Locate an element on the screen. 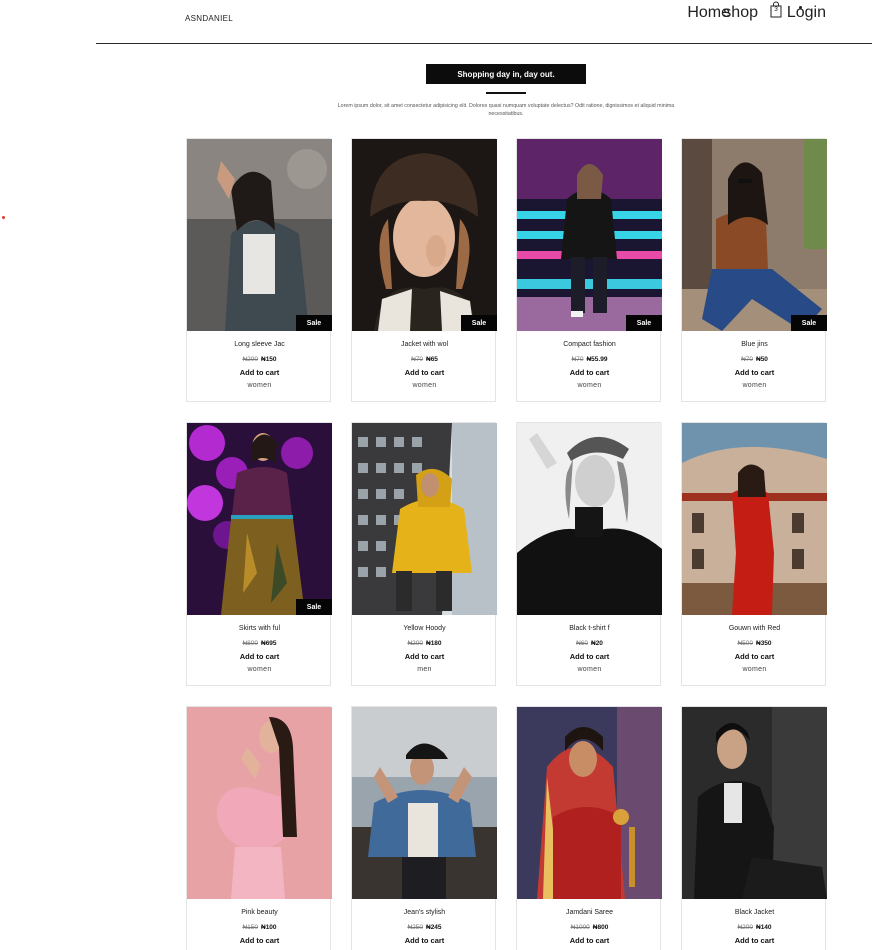  current-price: ₦20 is located at coordinates (597, 643).